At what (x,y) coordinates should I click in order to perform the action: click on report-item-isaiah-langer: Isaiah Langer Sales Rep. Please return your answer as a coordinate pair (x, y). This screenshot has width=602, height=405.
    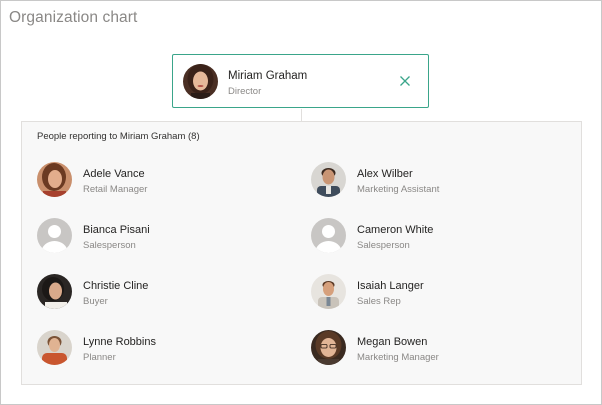
    Looking at the image, I should click on (426, 294).